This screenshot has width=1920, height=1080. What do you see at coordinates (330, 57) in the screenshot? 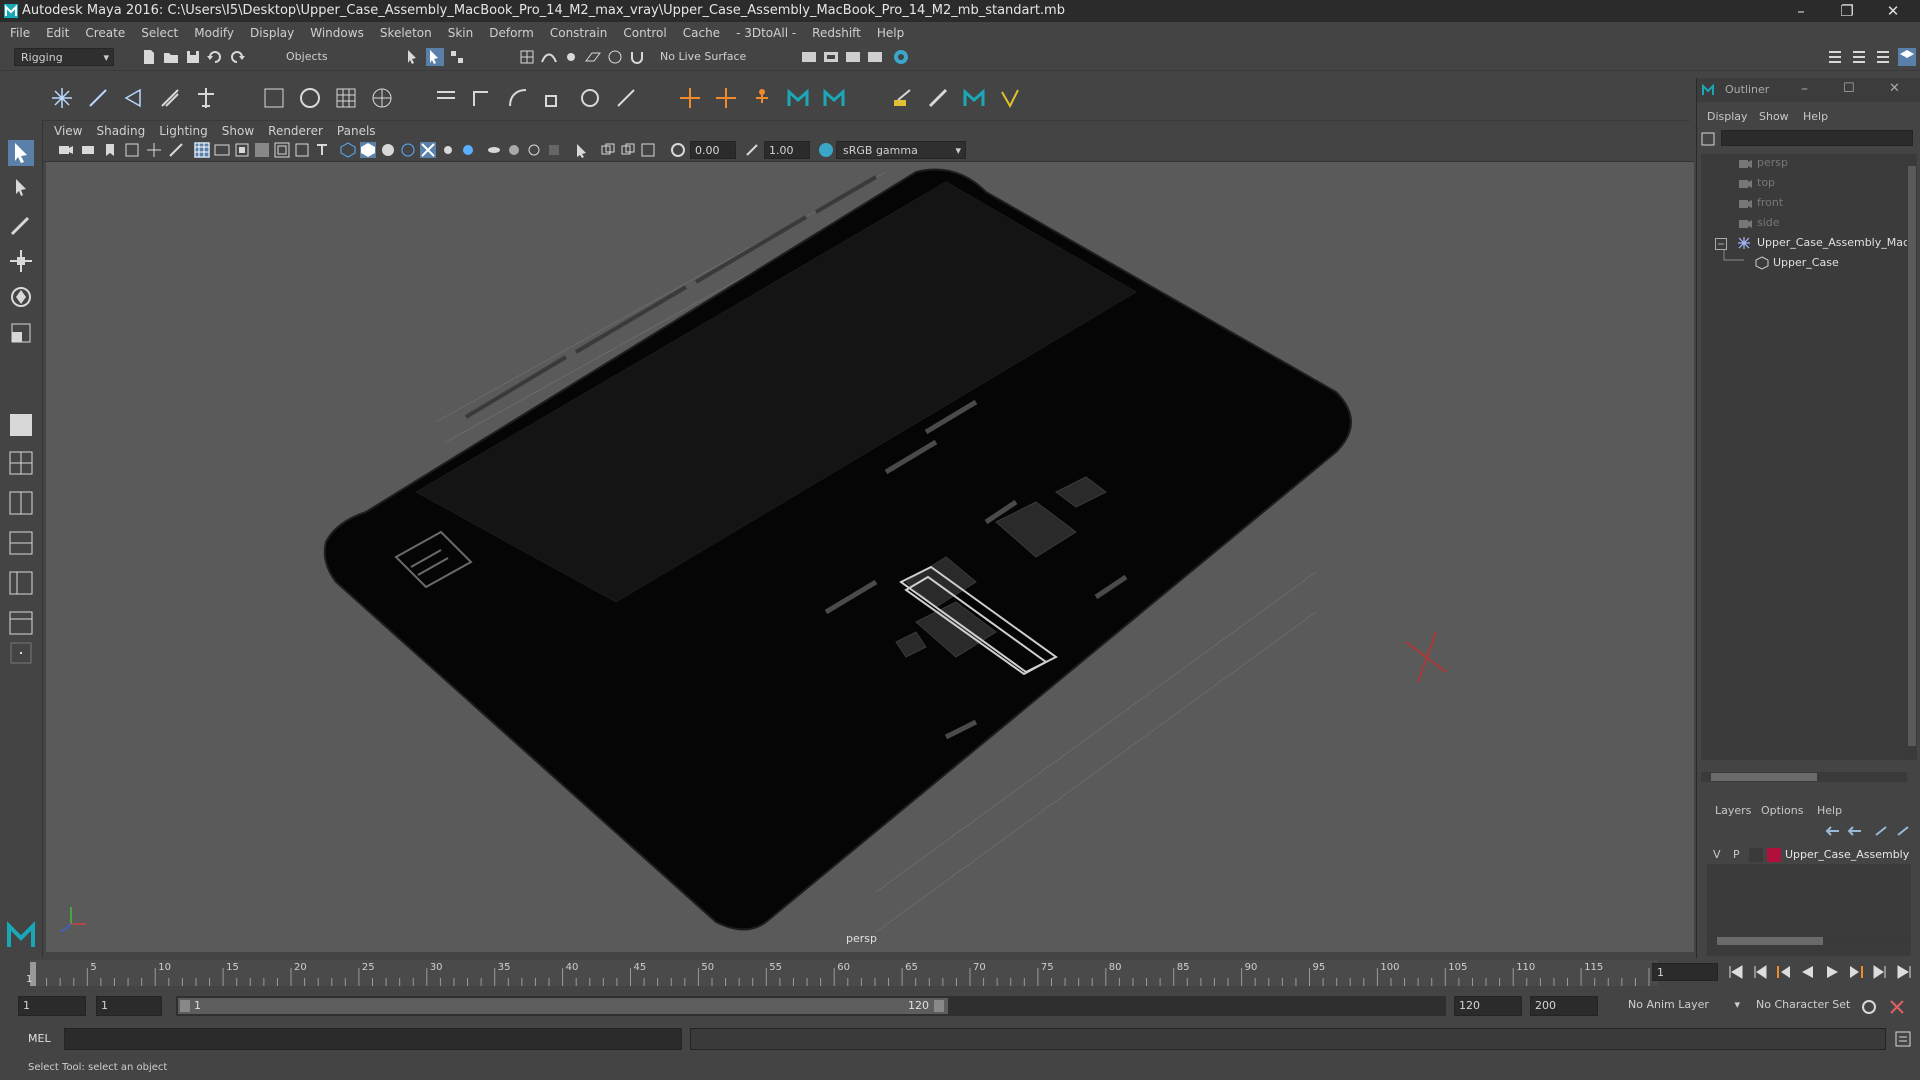
I see `selection-mode-dropdown: Objects` at bounding box center [330, 57].